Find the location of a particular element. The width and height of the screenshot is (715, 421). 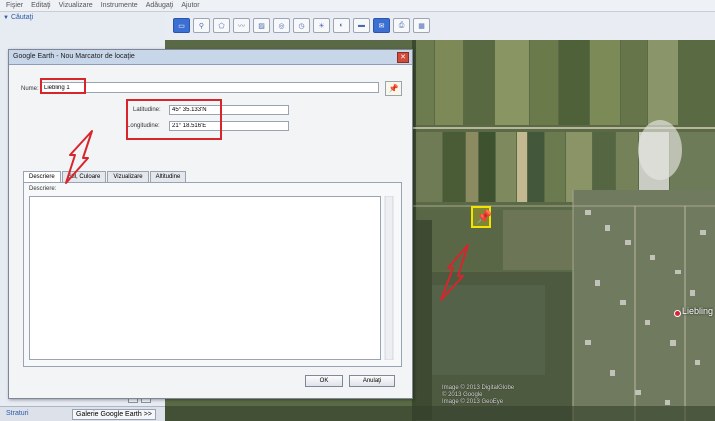

historical-imagery-icon: ◷ is located at coordinates (301, 25).